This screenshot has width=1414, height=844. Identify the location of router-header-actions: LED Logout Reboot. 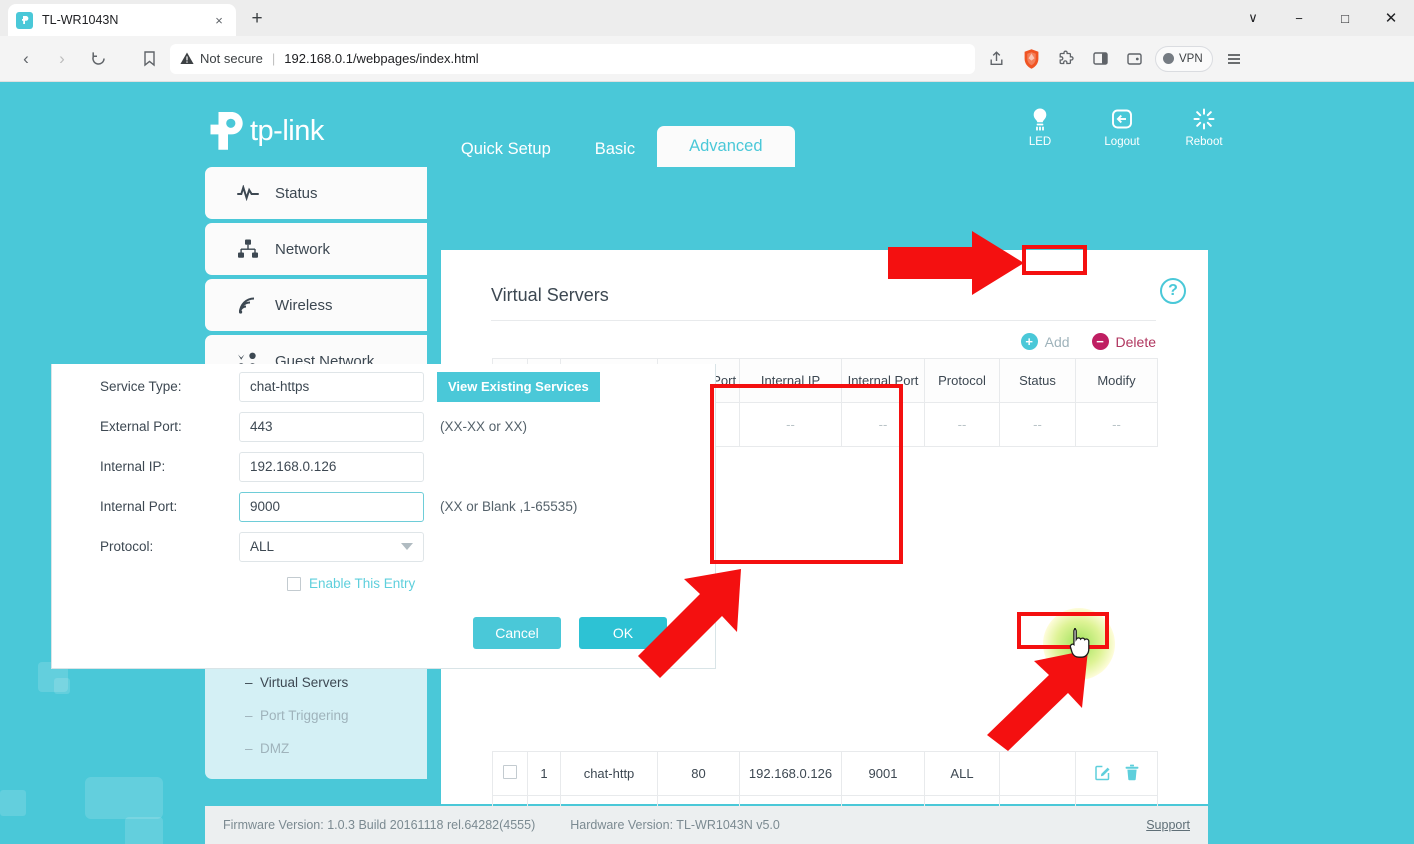
(1122, 127).